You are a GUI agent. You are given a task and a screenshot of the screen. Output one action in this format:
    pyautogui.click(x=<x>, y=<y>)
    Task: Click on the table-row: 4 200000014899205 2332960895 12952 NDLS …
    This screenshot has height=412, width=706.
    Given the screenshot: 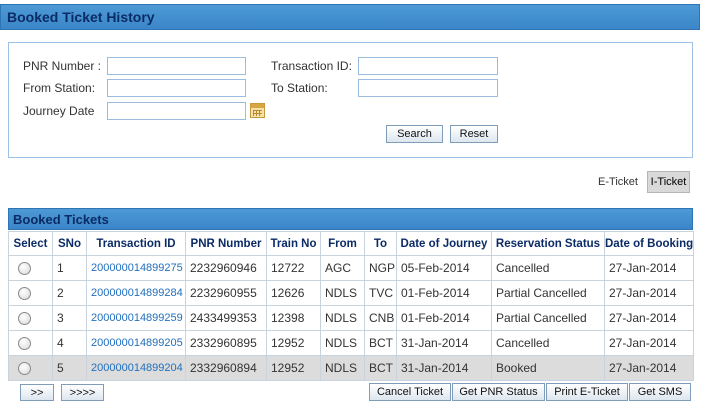 What is the action you would take?
    pyautogui.click(x=351, y=343)
    